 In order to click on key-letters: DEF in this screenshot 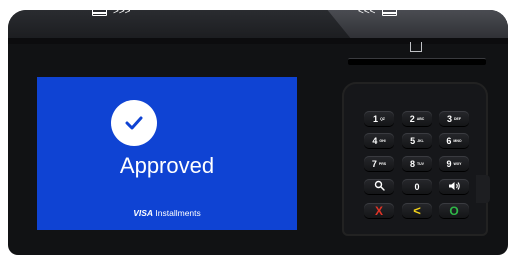, I will do `click(457, 118)`.